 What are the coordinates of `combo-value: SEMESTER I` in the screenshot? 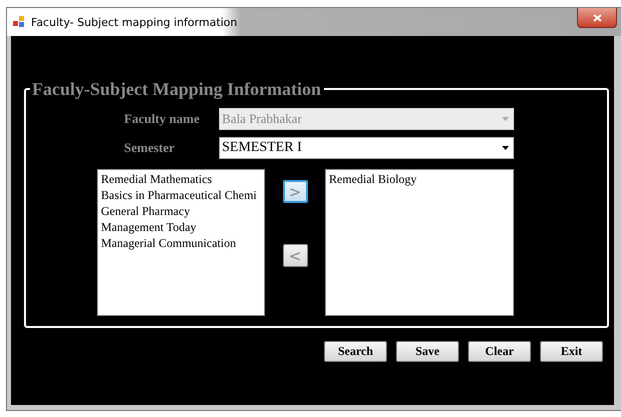 It's located at (262, 148).